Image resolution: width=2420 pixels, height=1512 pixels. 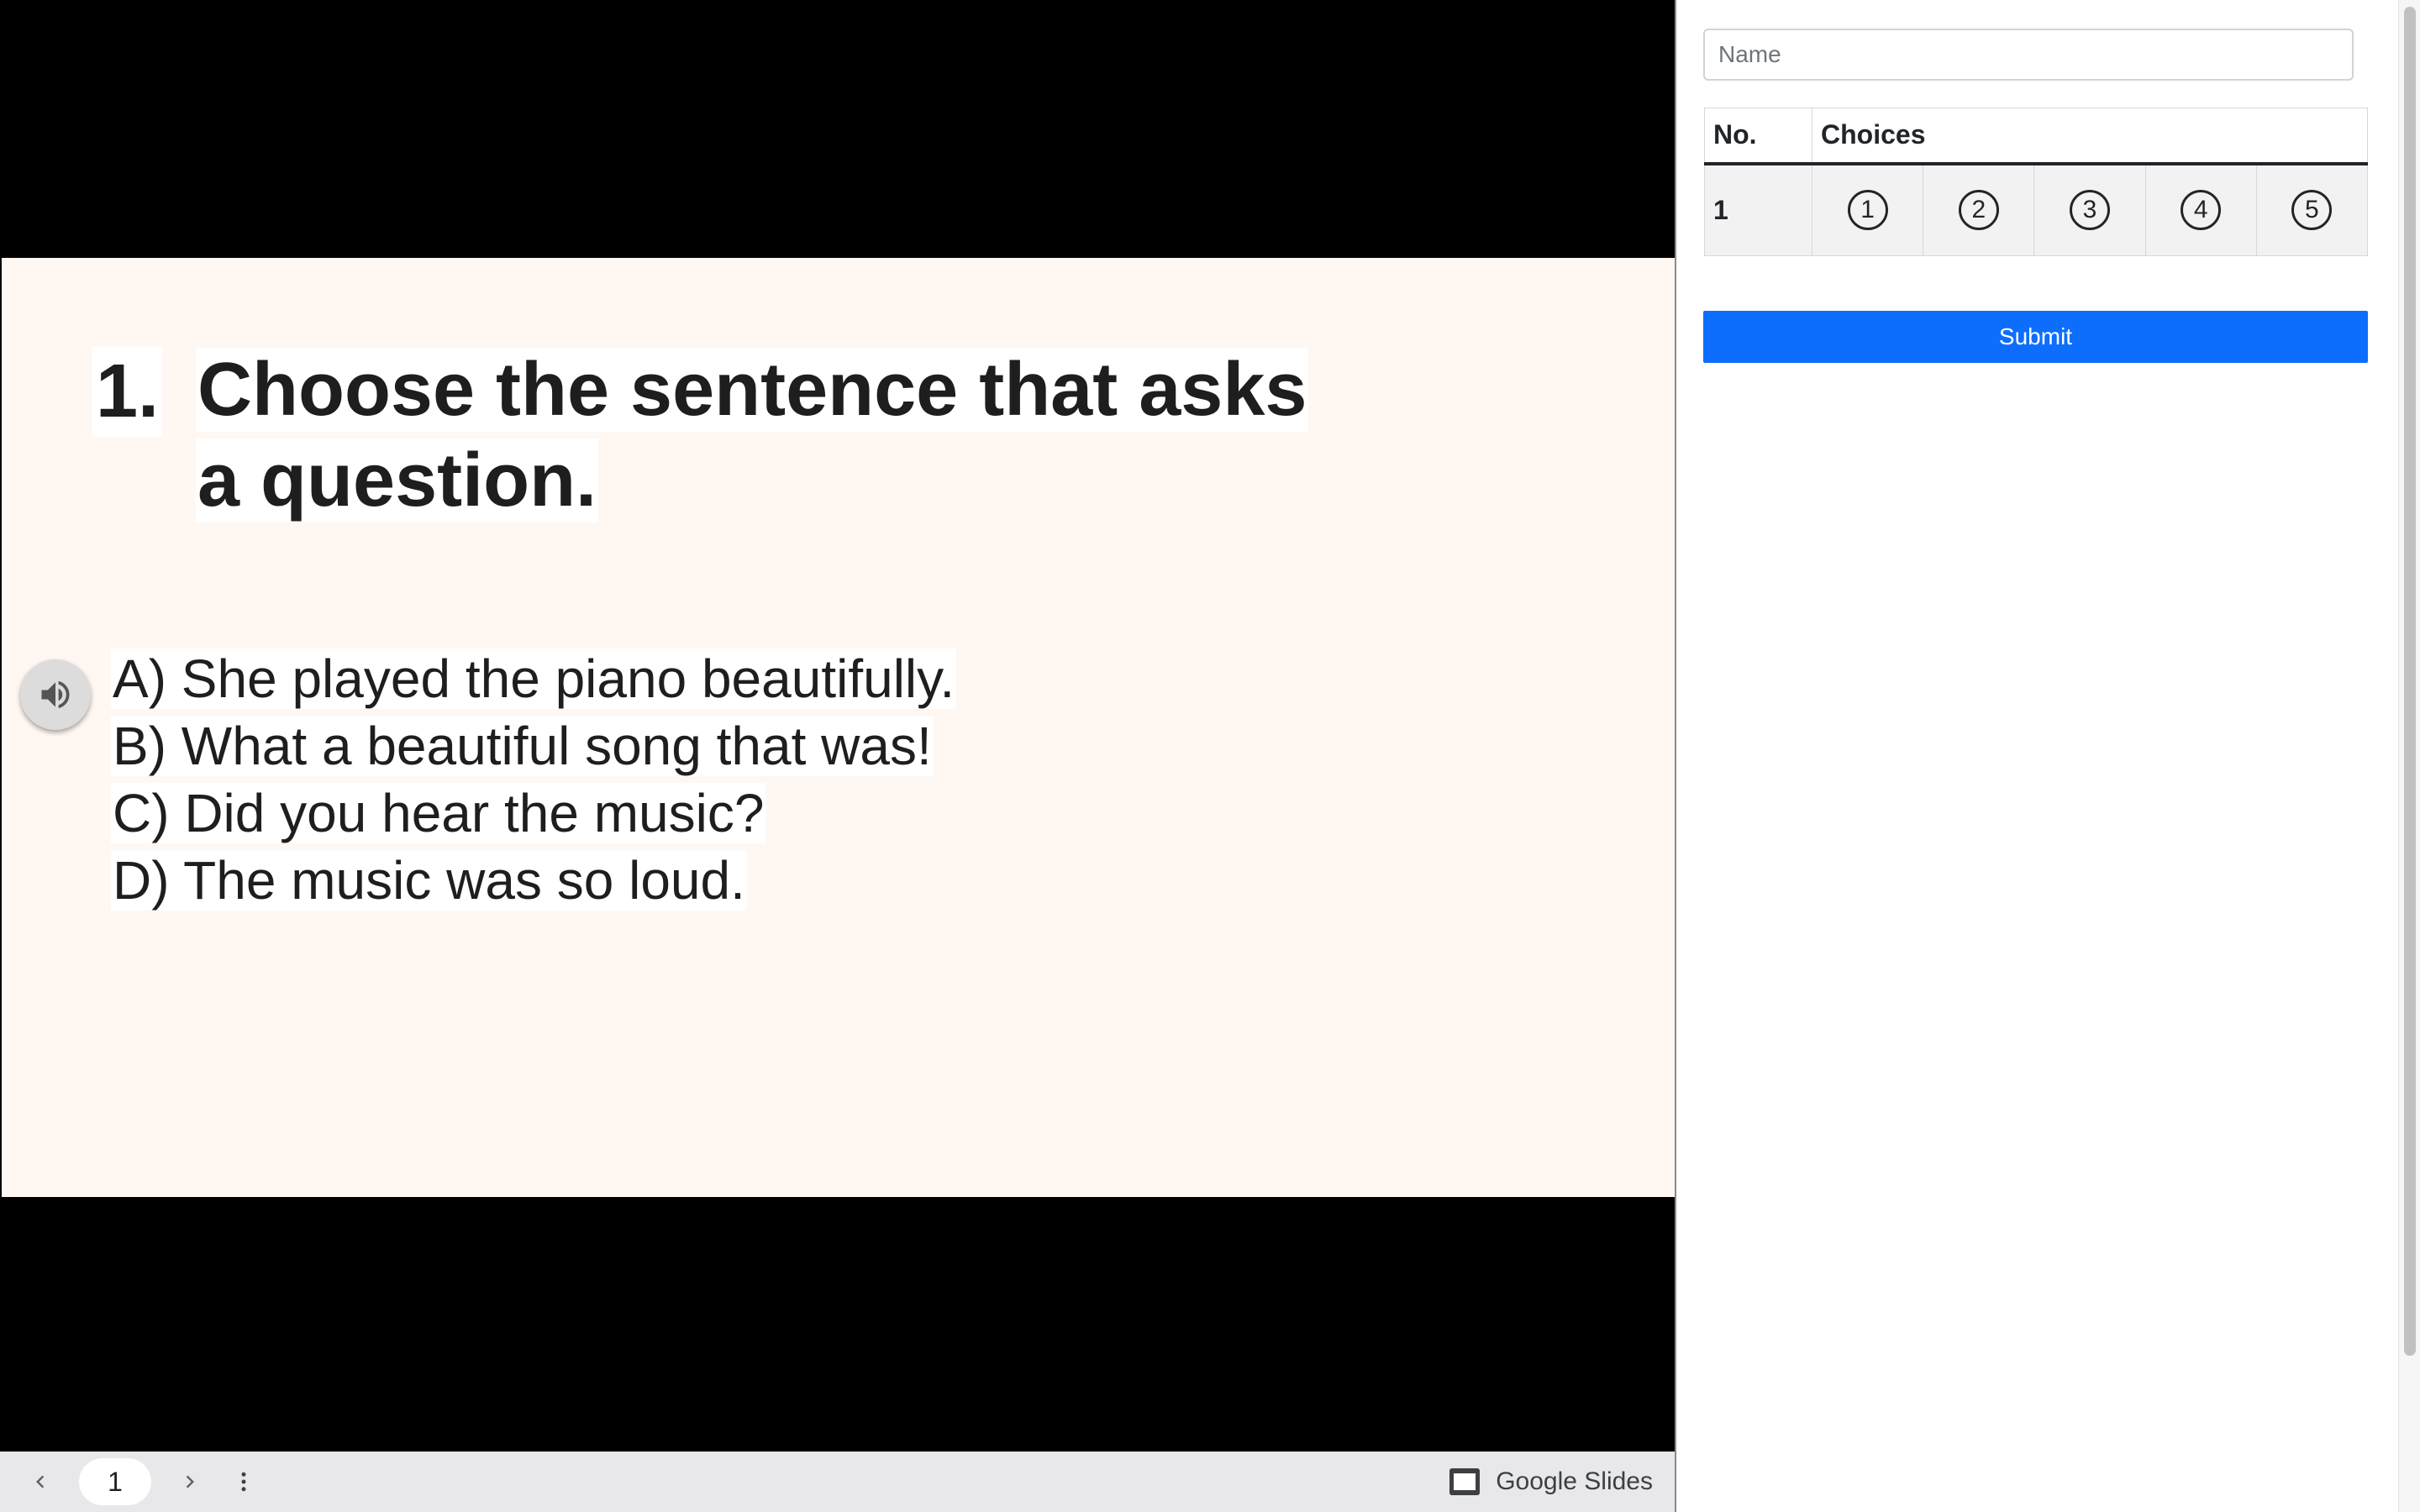 I want to click on previous-slide-button, so click(x=40, y=1482).